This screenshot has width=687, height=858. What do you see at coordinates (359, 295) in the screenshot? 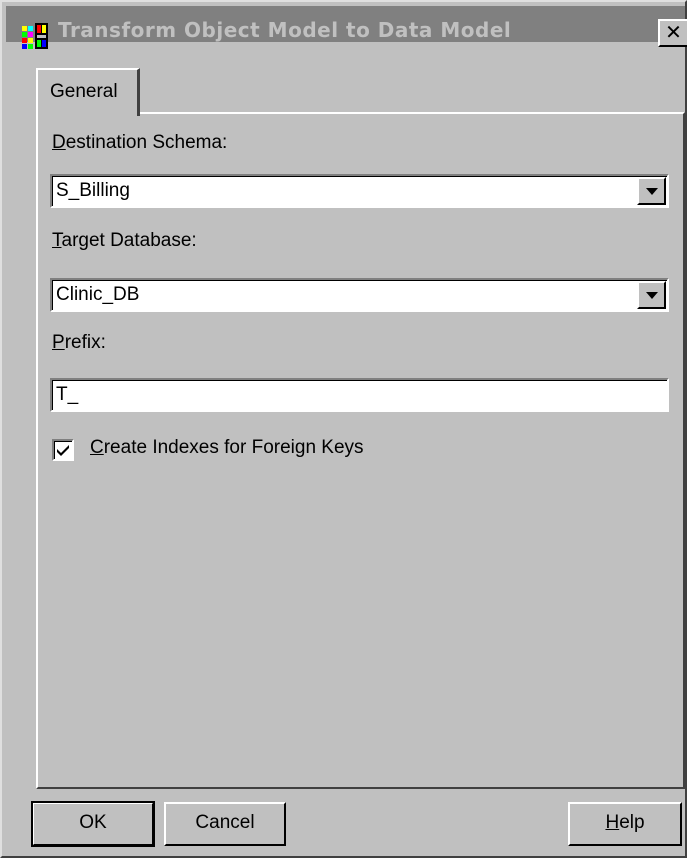
I see `target-database-select: Clinic_DB` at bounding box center [359, 295].